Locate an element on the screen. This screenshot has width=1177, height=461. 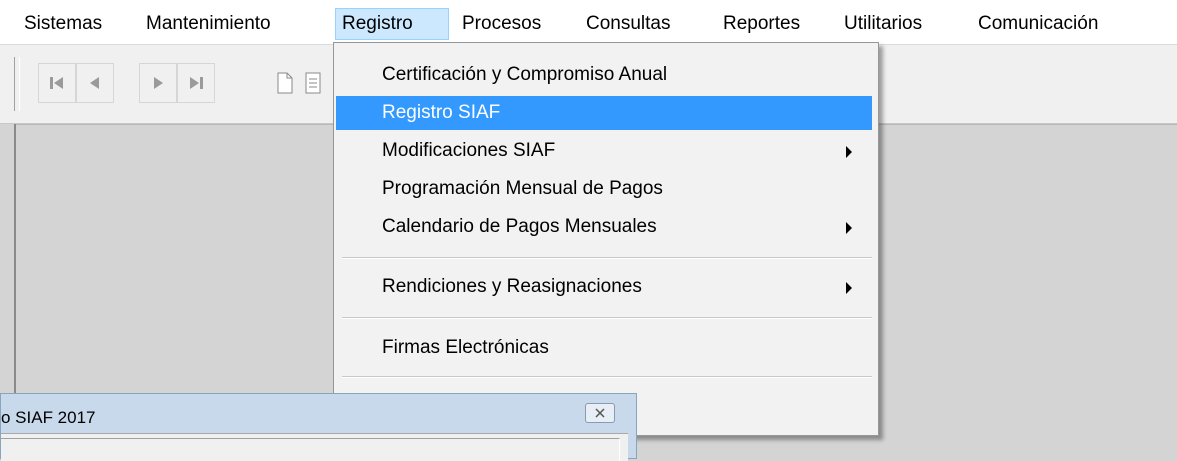
menu-item-label: Modificaciones SIAF is located at coordinates (469, 150).